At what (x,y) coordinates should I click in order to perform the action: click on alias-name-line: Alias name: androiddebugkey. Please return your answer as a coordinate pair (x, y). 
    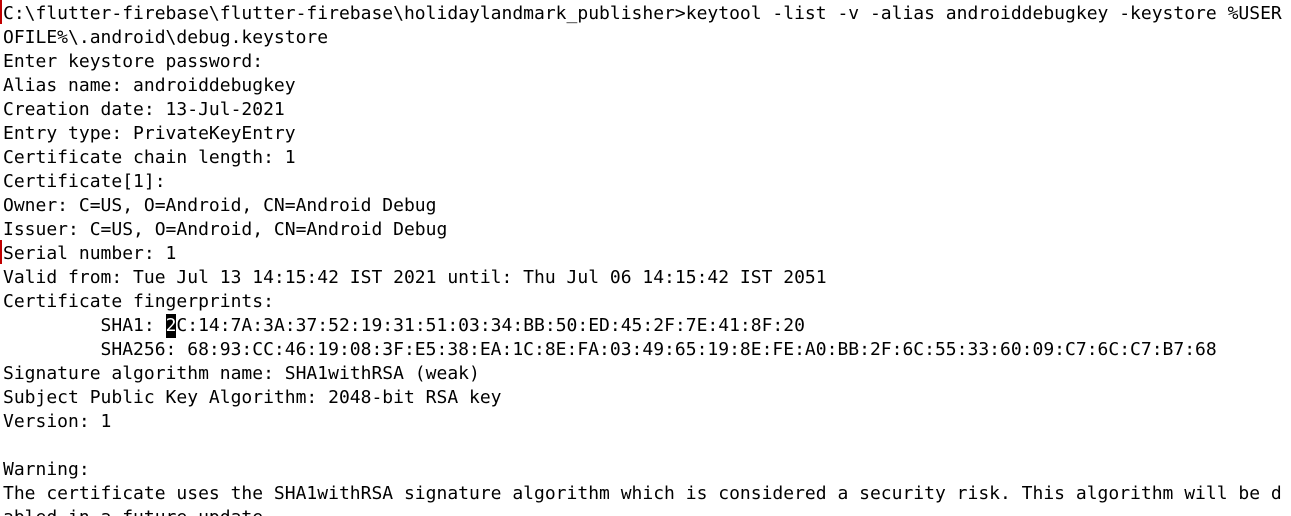
    Looking at the image, I should click on (149, 85).